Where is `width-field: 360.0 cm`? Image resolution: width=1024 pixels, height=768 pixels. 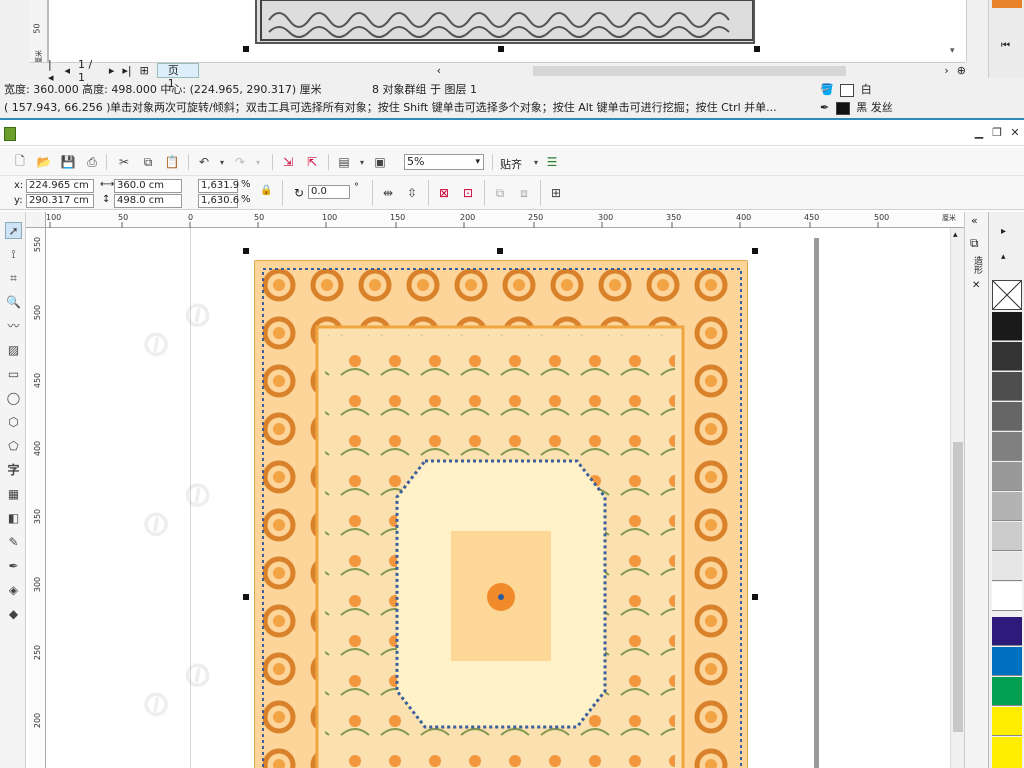
width-field: 360.0 cm is located at coordinates (148, 186).